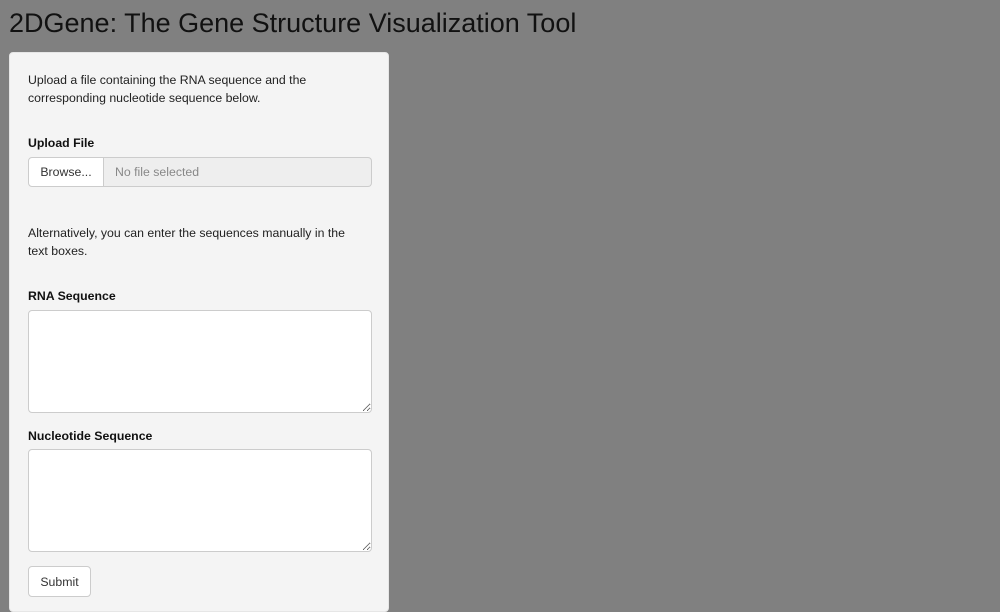 This screenshot has width=1000, height=612. What do you see at coordinates (200, 500) in the screenshot?
I see `nucleotide-sequence-textarea` at bounding box center [200, 500].